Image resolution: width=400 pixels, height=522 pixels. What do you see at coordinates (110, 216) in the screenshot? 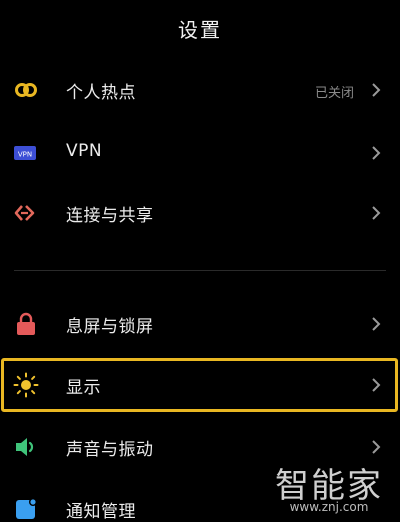
I see `settings-item-label: 连接与共享` at bounding box center [110, 216].